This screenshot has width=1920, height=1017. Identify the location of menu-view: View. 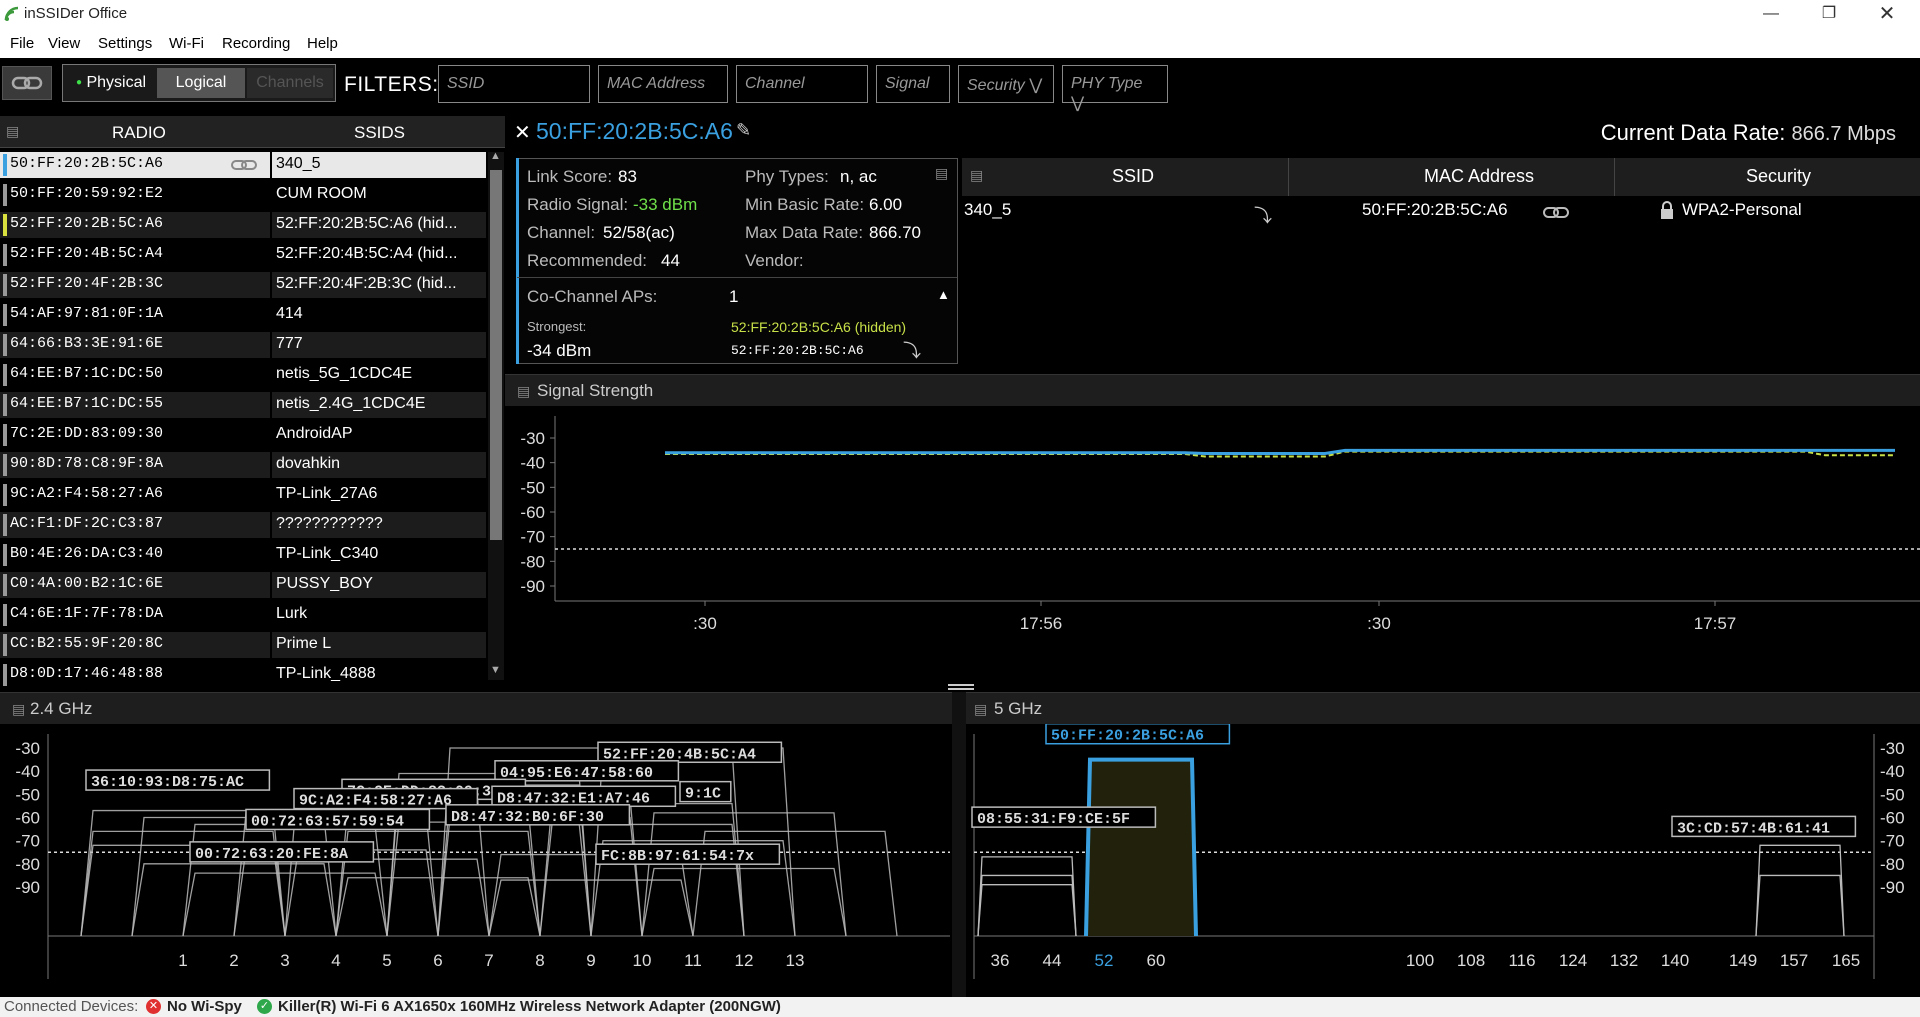
(64, 43).